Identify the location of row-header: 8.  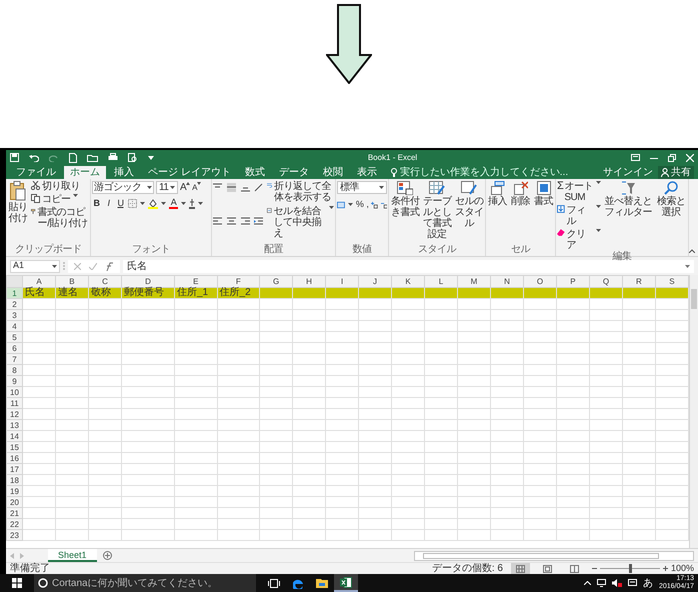
(14, 370).